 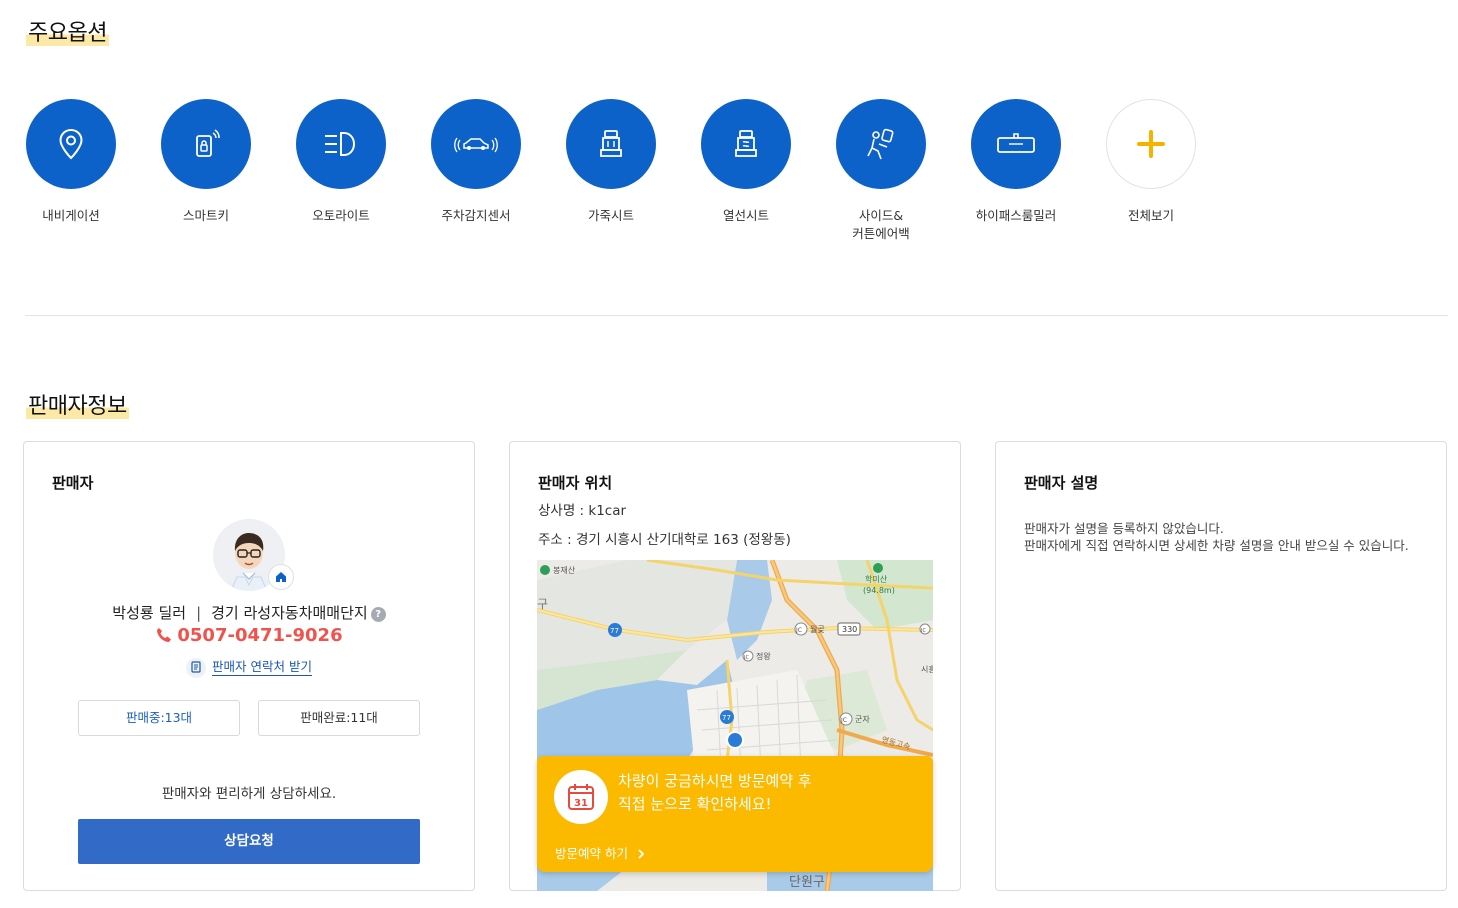 I want to click on calendar-icon: 31, so click(x=581, y=797).